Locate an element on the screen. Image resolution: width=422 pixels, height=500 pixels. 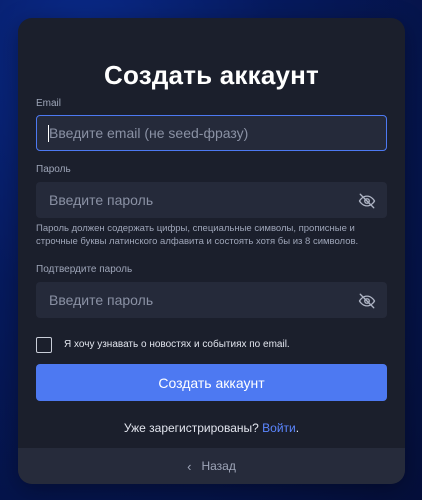
back-button: ‹ Назад is located at coordinates (211, 466).